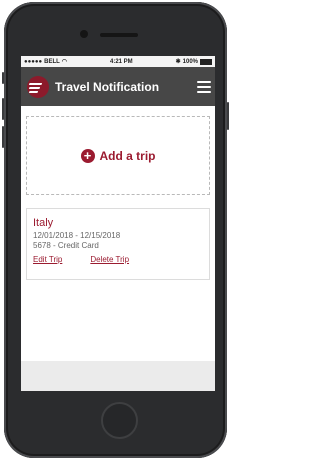  What do you see at coordinates (77, 235) in the screenshot?
I see `trip-dates: 12/01/2018 - 12/15/2018` at bounding box center [77, 235].